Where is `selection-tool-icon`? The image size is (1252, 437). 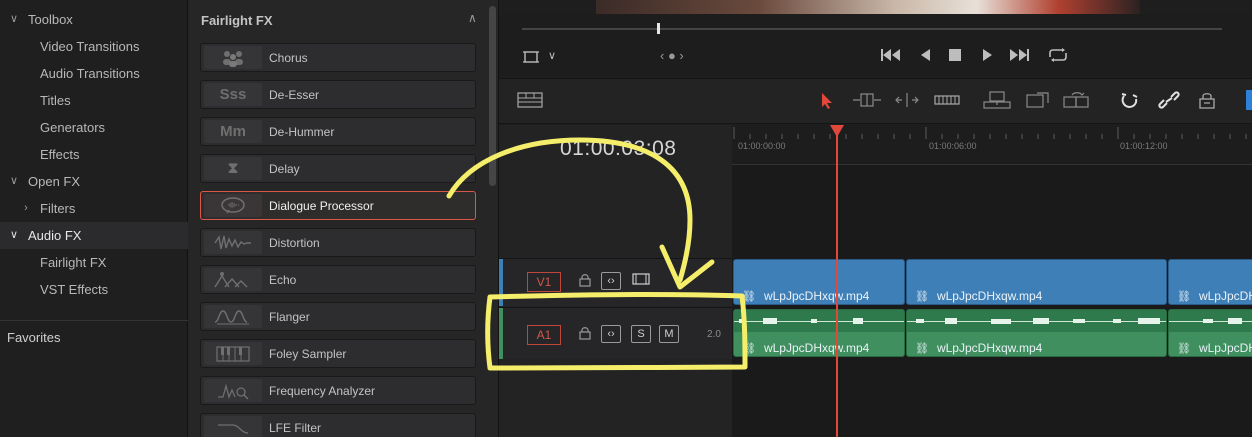 selection-tool-icon is located at coordinates (827, 103).